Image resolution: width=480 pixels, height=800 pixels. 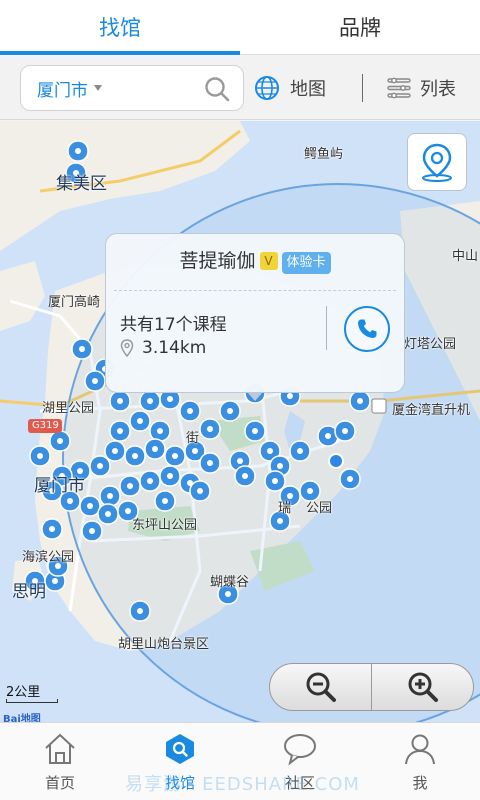 I want to click on nav-community: 社区, so click(x=300, y=761).